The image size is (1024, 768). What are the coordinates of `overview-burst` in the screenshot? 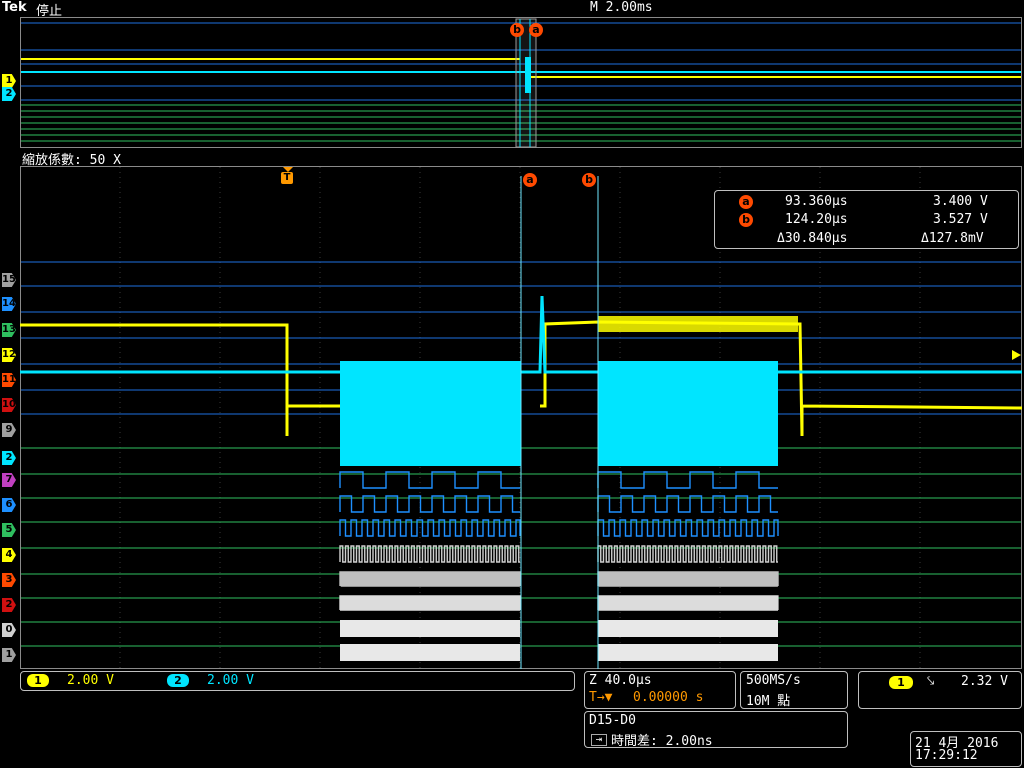 It's located at (528, 75).